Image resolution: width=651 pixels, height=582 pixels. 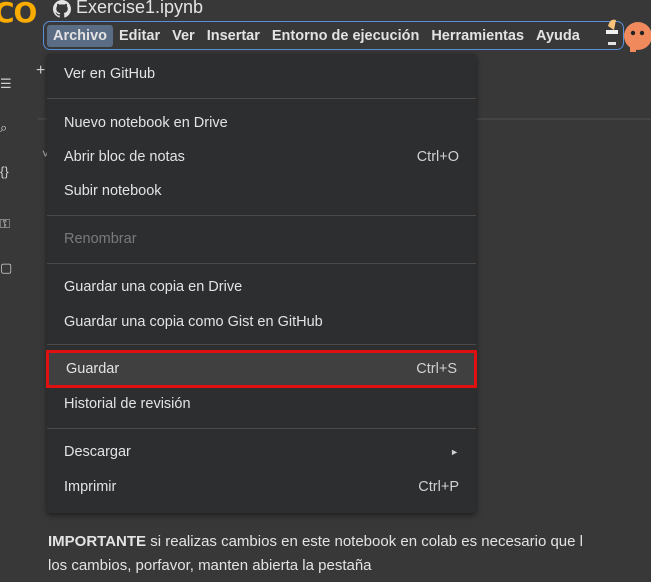 What do you see at coordinates (6, 268) in the screenshot?
I see `files-icon: ▢` at bounding box center [6, 268].